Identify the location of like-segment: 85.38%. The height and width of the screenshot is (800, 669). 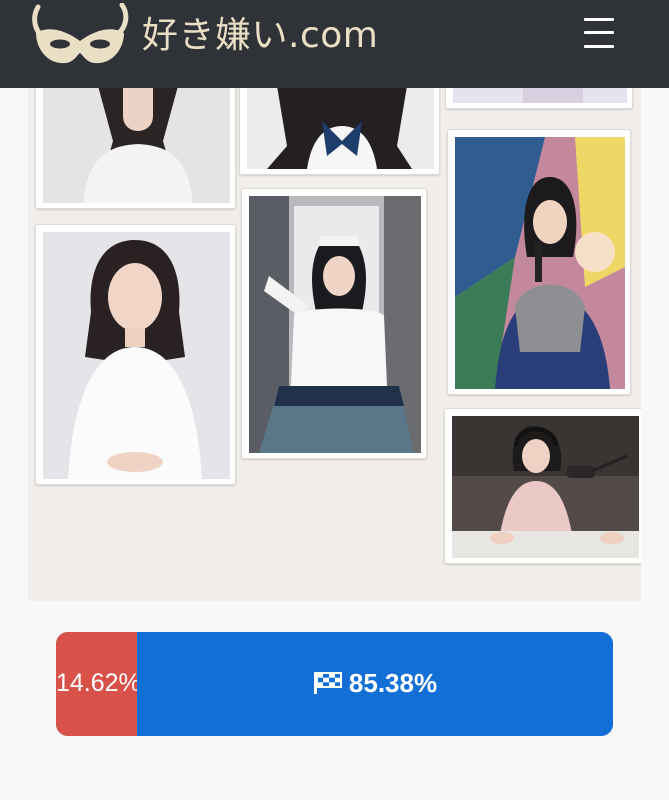
(375, 684).